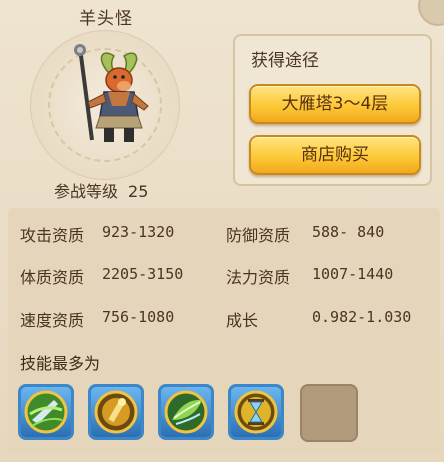 This screenshot has height=462, width=444. What do you see at coordinates (305, 234) in the screenshot?
I see `defense-aptitude: 防御资质 588- 840` at bounding box center [305, 234].